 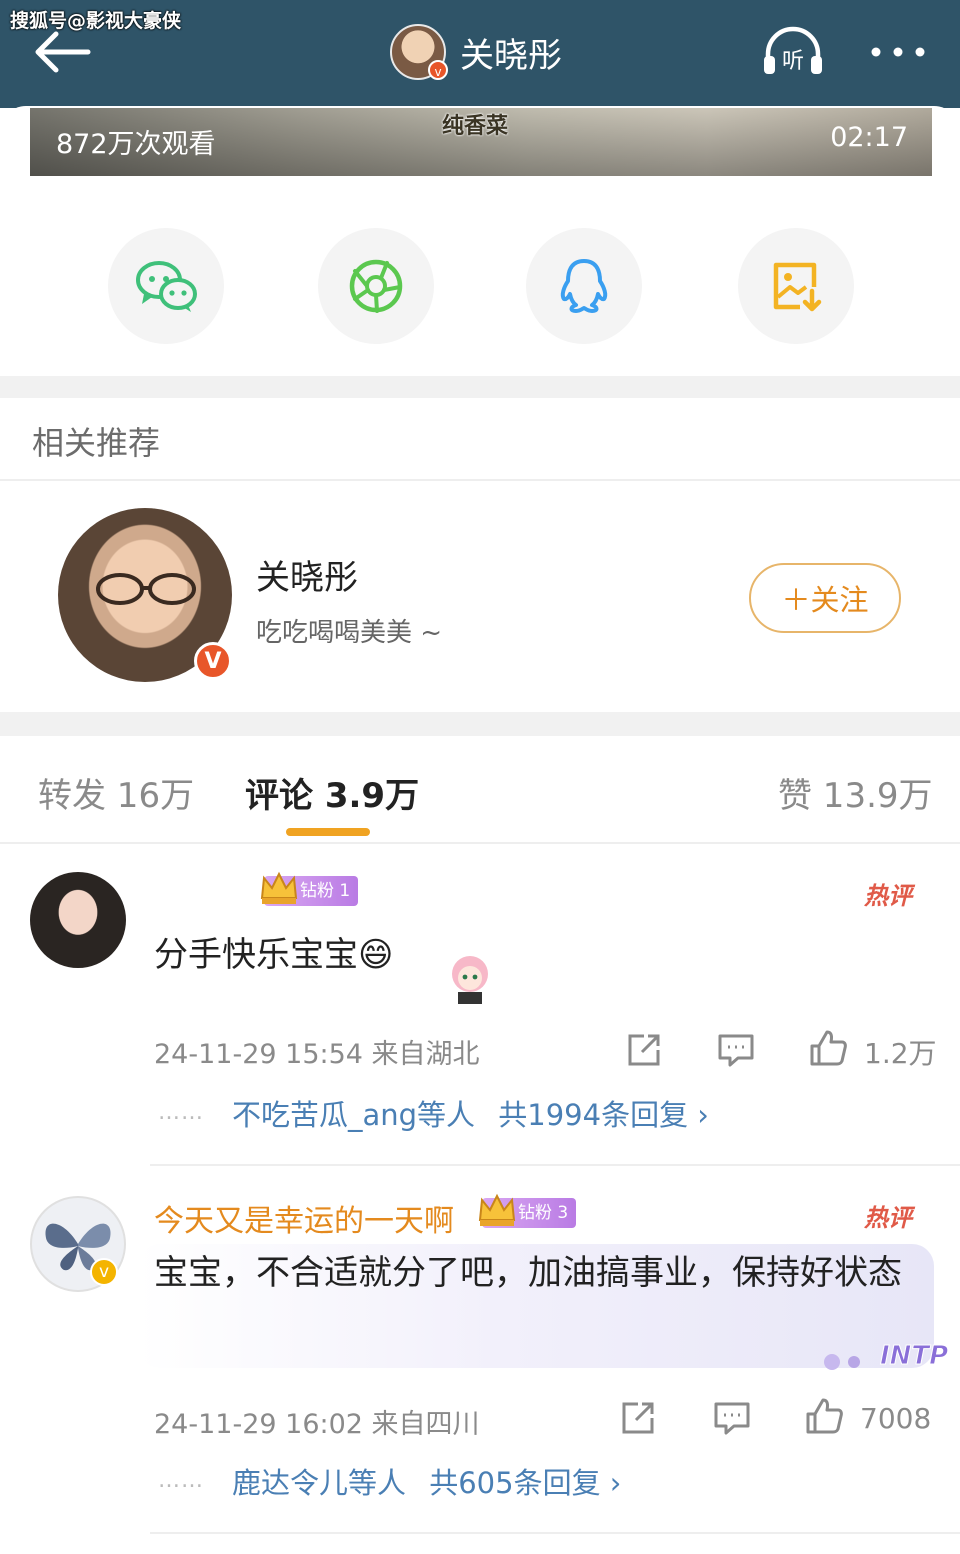 I want to click on like-count: 1.2万, so click(x=900, y=1053).